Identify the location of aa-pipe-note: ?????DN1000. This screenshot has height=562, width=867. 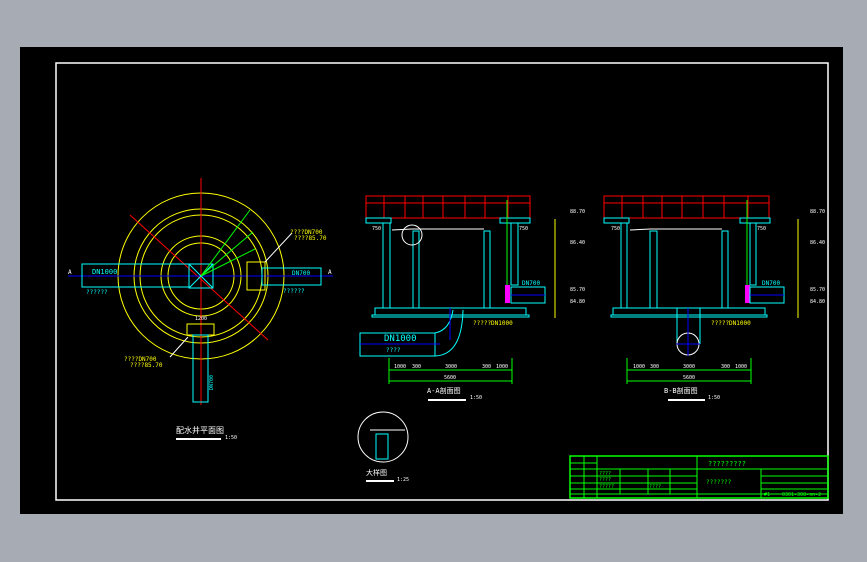
(493, 323).